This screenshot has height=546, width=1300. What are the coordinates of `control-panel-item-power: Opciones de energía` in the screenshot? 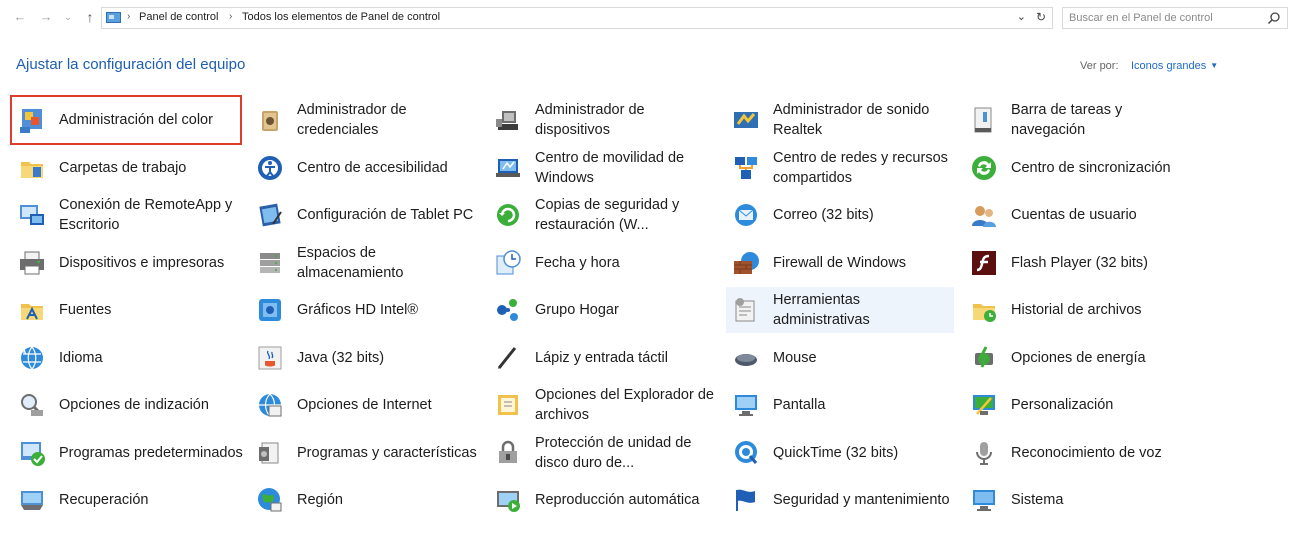 It's located at (1078, 358).